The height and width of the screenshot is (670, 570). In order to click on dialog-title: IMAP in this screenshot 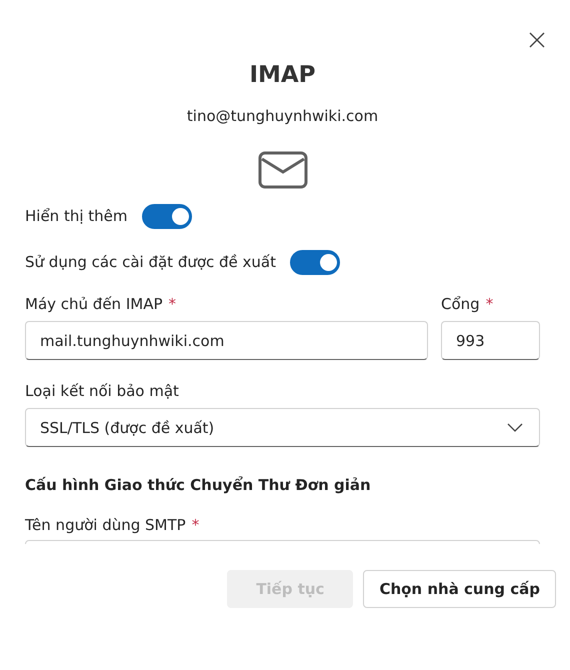, I will do `click(282, 75)`.